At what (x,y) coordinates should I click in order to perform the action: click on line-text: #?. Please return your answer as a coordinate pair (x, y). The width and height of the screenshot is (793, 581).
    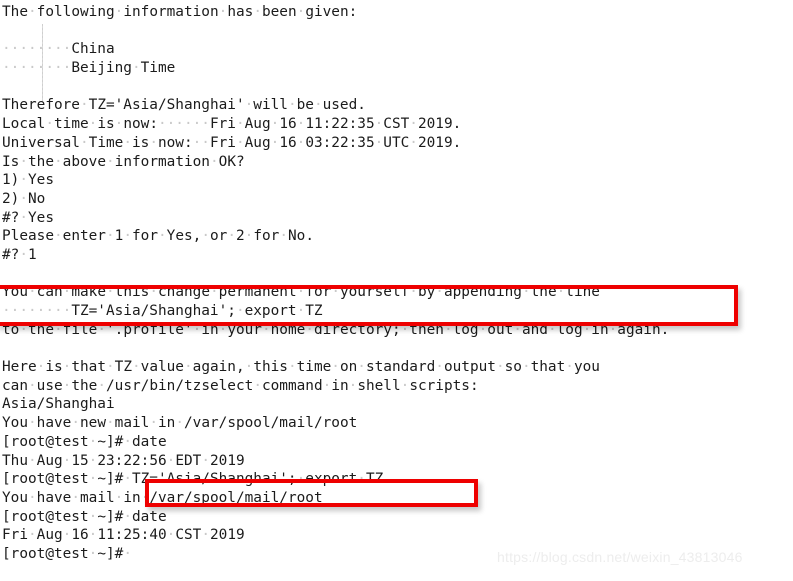
    Looking at the image, I should click on (11, 217).